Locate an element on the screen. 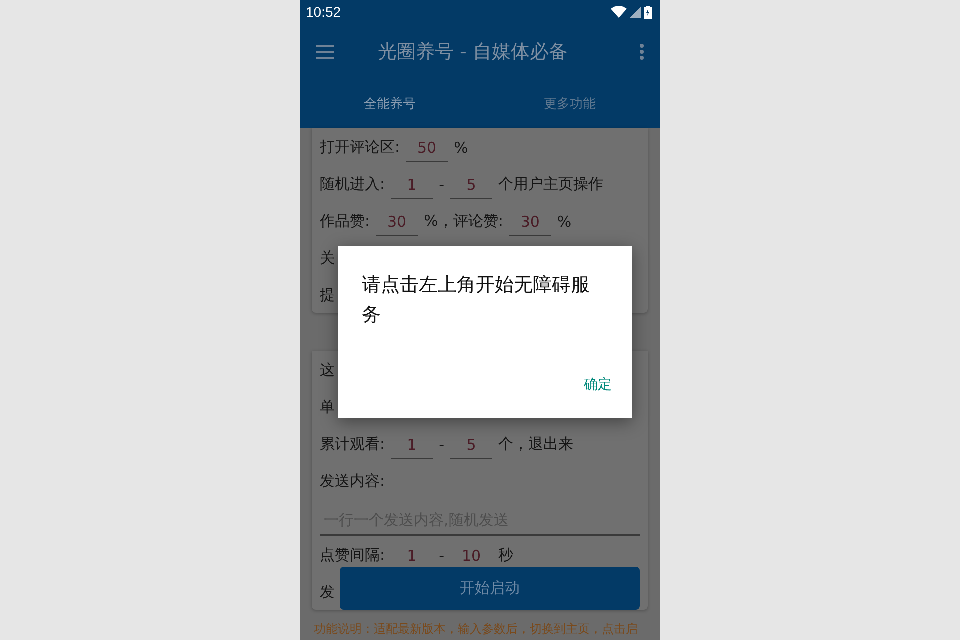 This screenshot has height=640, width=960. field-label: 提 is located at coordinates (327, 296).